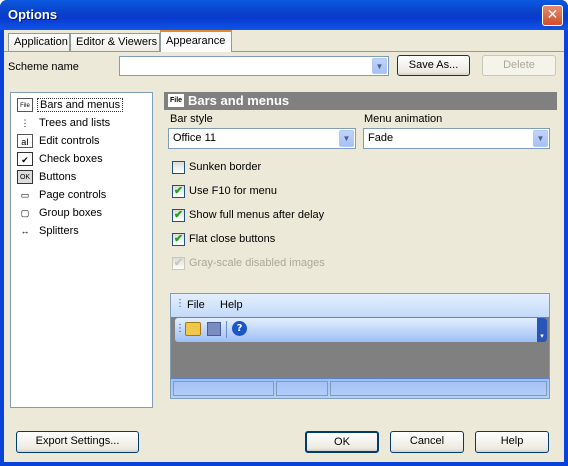 The image size is (568, 466). I want to click on tree-item-label: Edit controls, so click(69, 141).